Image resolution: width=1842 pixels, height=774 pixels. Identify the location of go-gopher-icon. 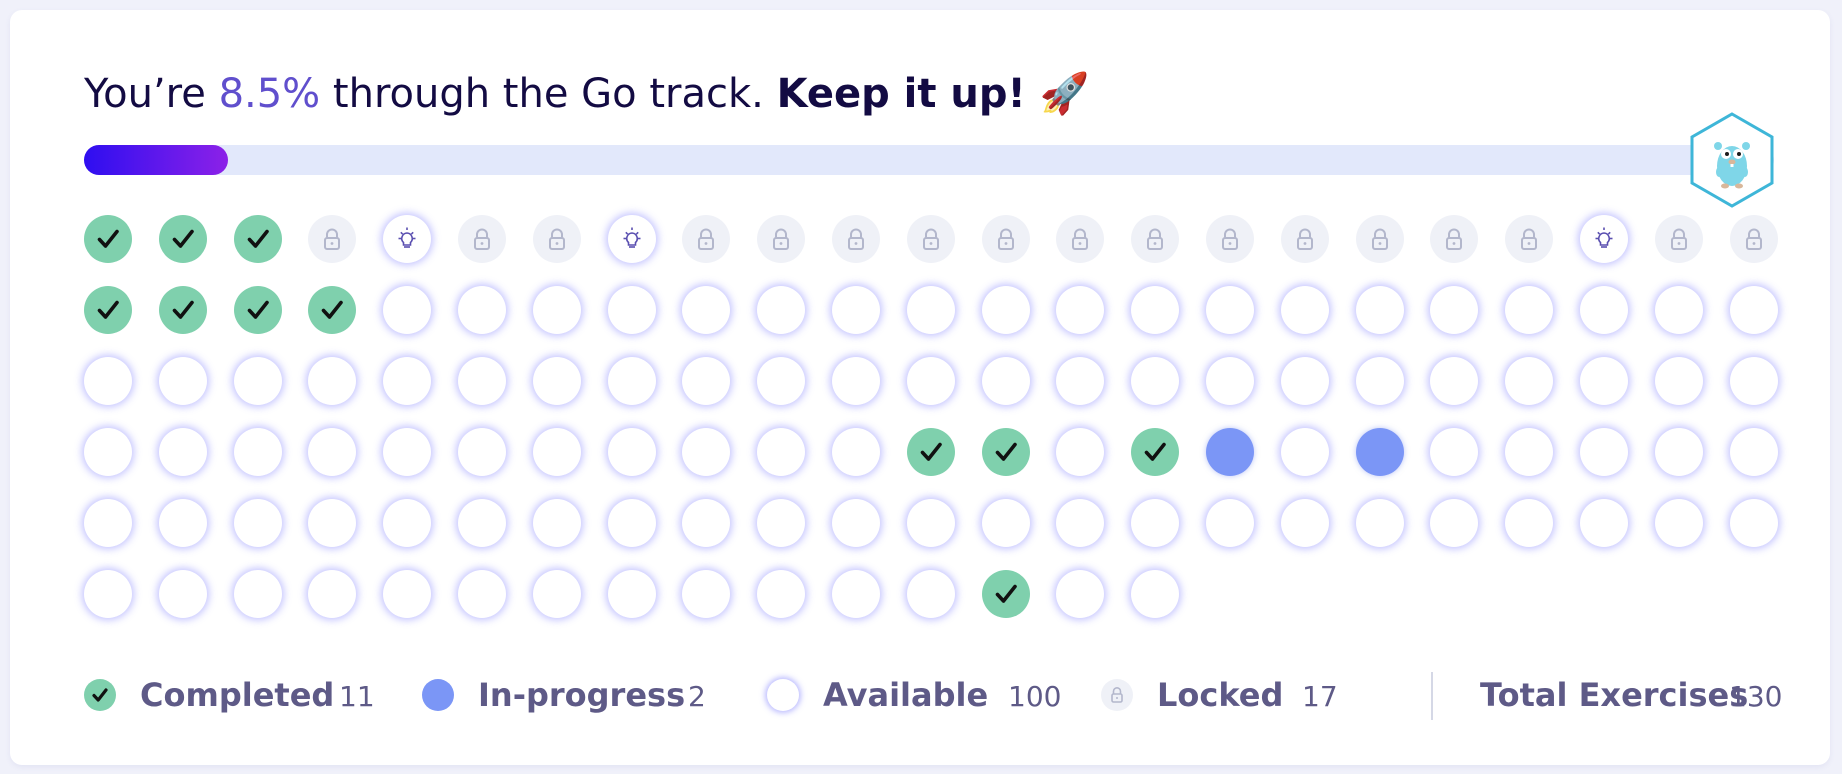
(1732, 160).